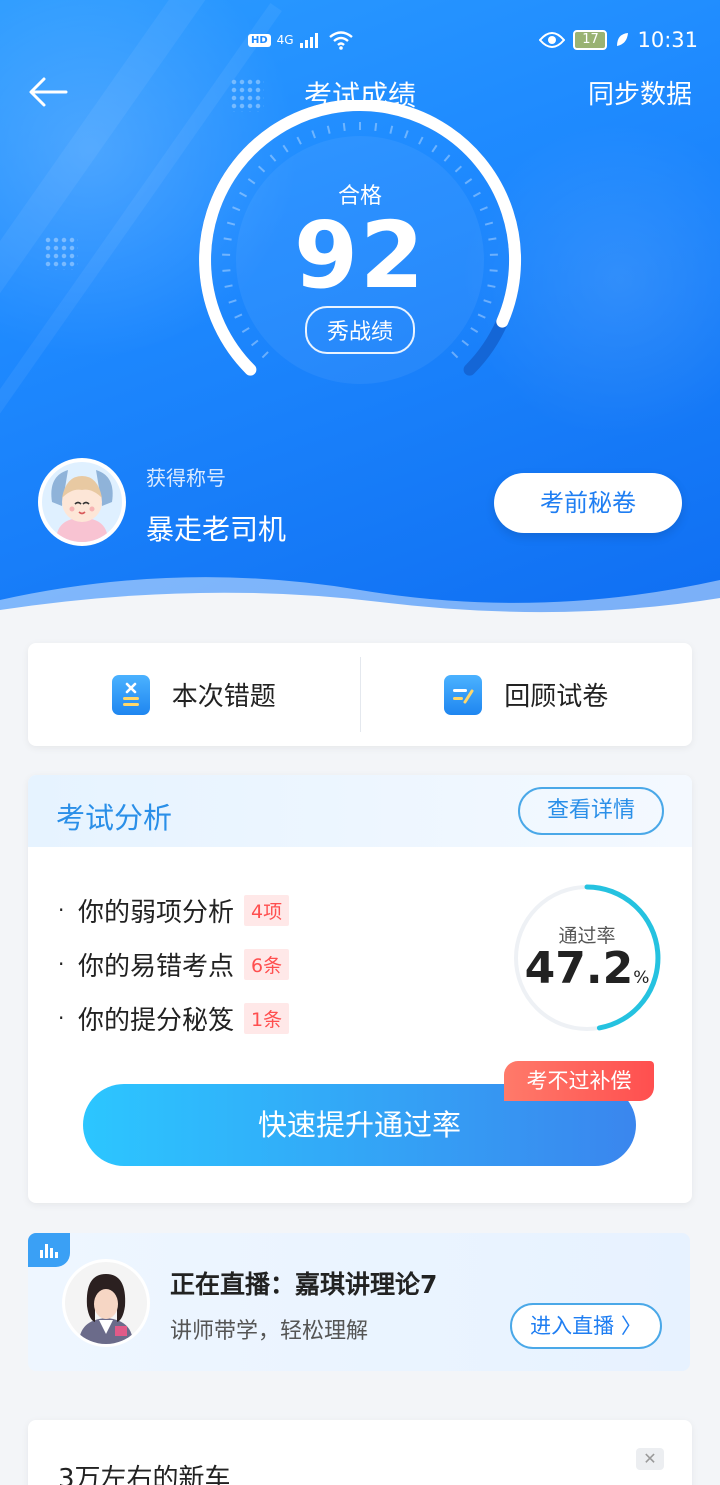 The width and height of the screenshot is (720, 1485). I want to click on quick-actions-card: 本次错题 回顾试卷, so click(360, 694).